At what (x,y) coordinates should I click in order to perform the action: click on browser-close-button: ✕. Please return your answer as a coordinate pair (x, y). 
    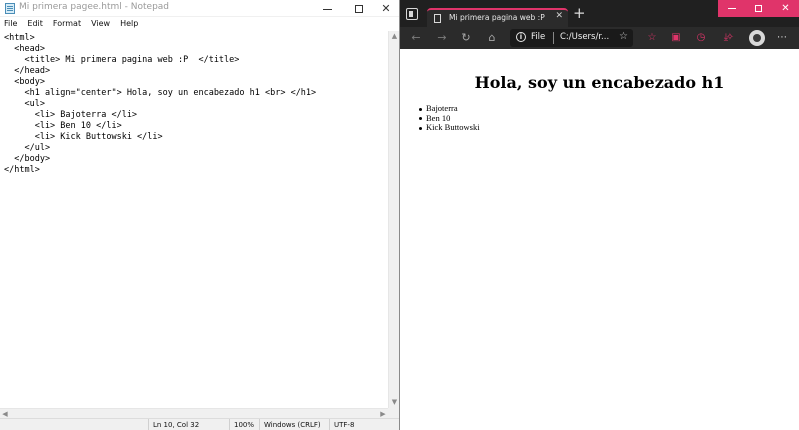
    Looking at the image, I should click on (785, 8).